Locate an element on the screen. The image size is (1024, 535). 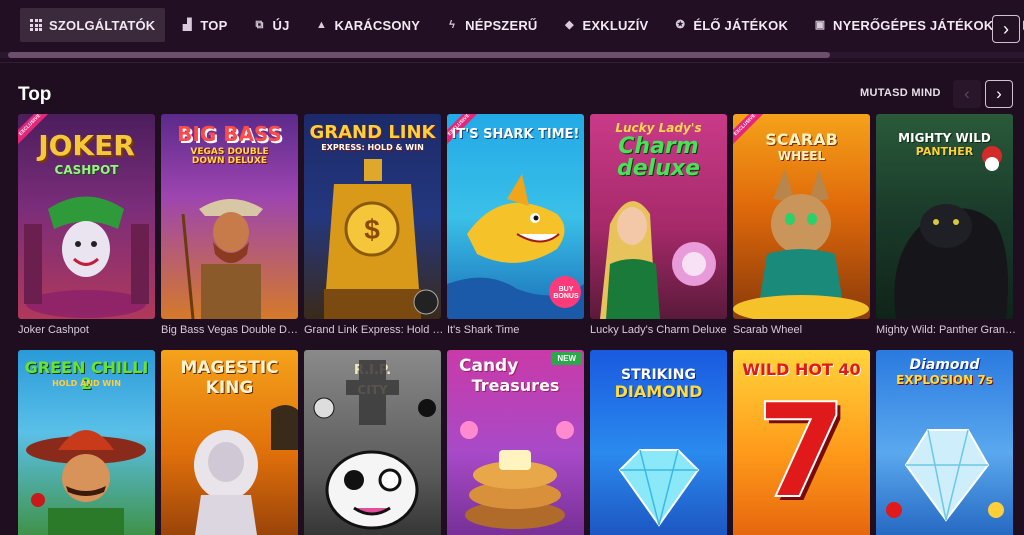
panther-illustration is located at coordinates (951, 232).